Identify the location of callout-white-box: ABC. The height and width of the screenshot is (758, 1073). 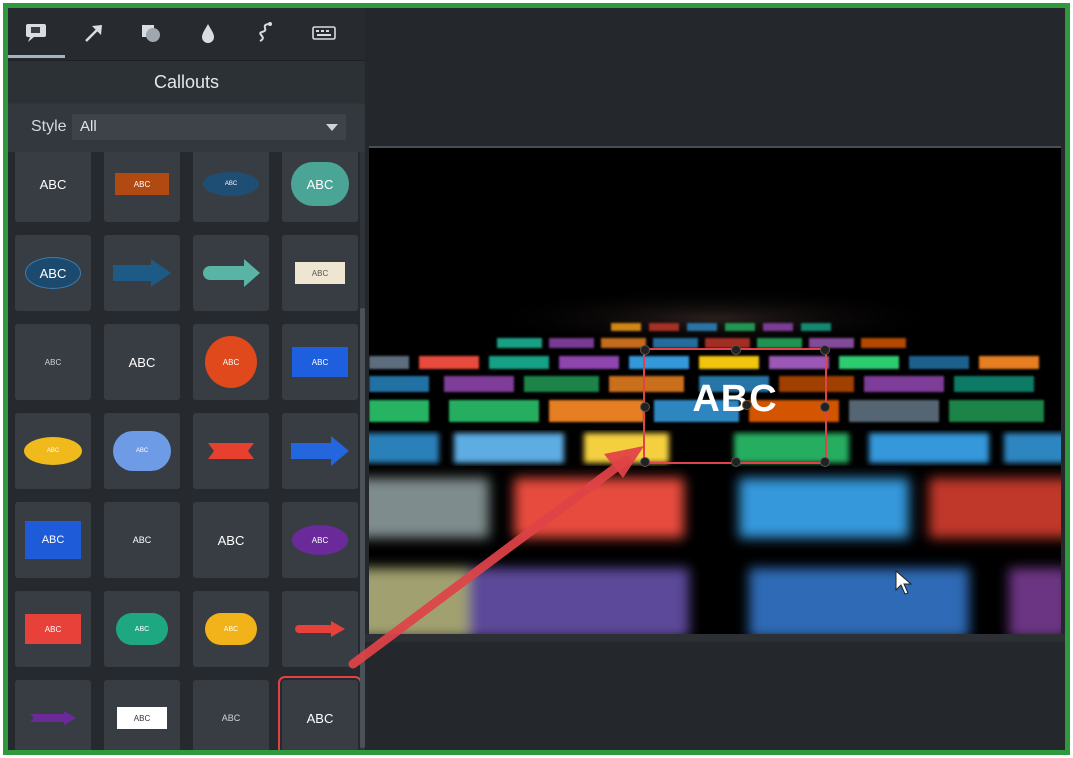
(142, 715).